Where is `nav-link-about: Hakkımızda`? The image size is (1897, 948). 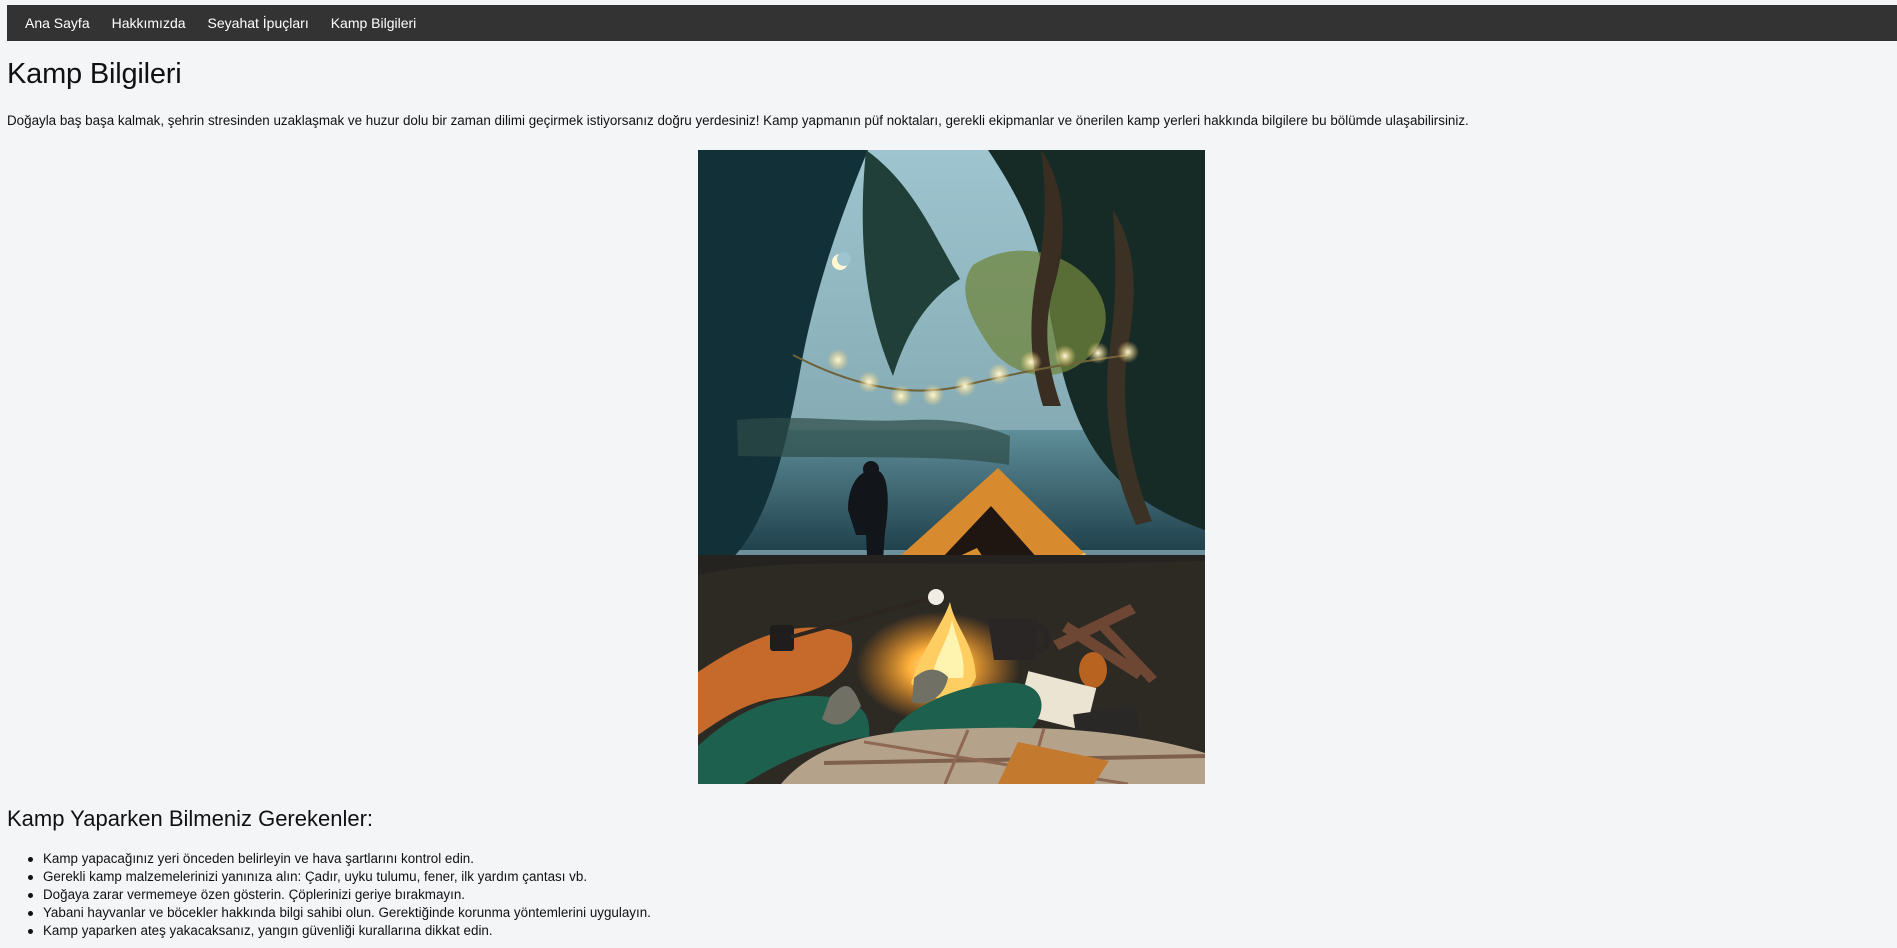 nav-link-about: Hakkımızda is located at coordinates (149, 23).